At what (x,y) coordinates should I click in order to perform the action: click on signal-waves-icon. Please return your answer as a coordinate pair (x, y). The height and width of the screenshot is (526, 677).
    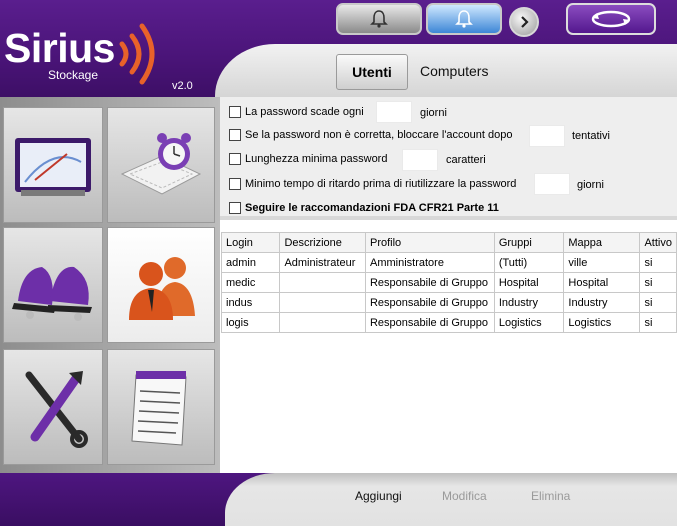
    Looking at the image, I should click on (137, 54).